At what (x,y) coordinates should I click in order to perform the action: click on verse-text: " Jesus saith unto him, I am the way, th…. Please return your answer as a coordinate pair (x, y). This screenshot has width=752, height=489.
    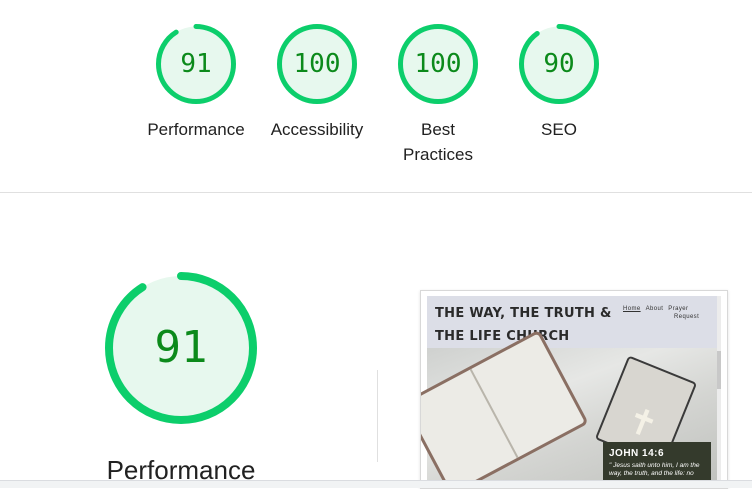
    Looking at the image, I should click on (654, 469).